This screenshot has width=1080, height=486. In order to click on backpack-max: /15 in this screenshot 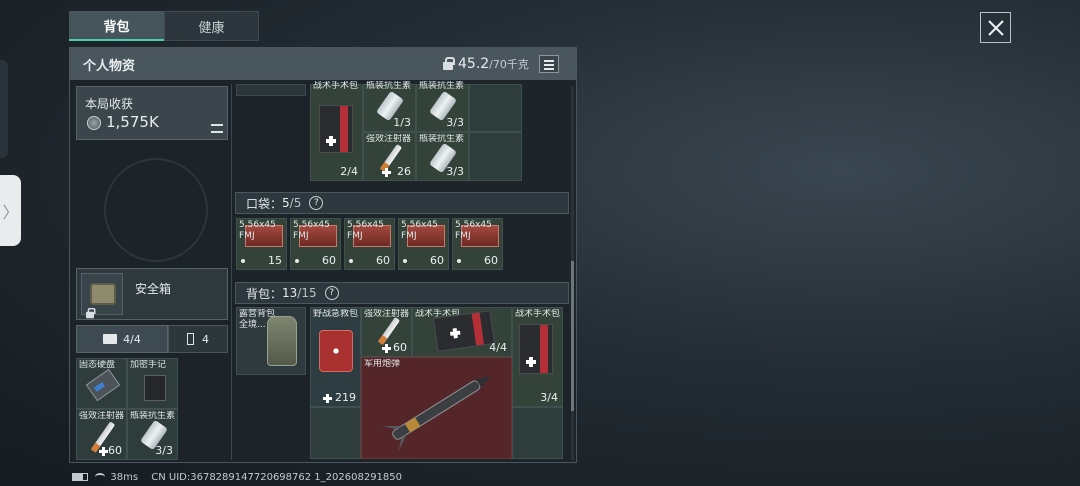, I will do `click(307, 293)`.